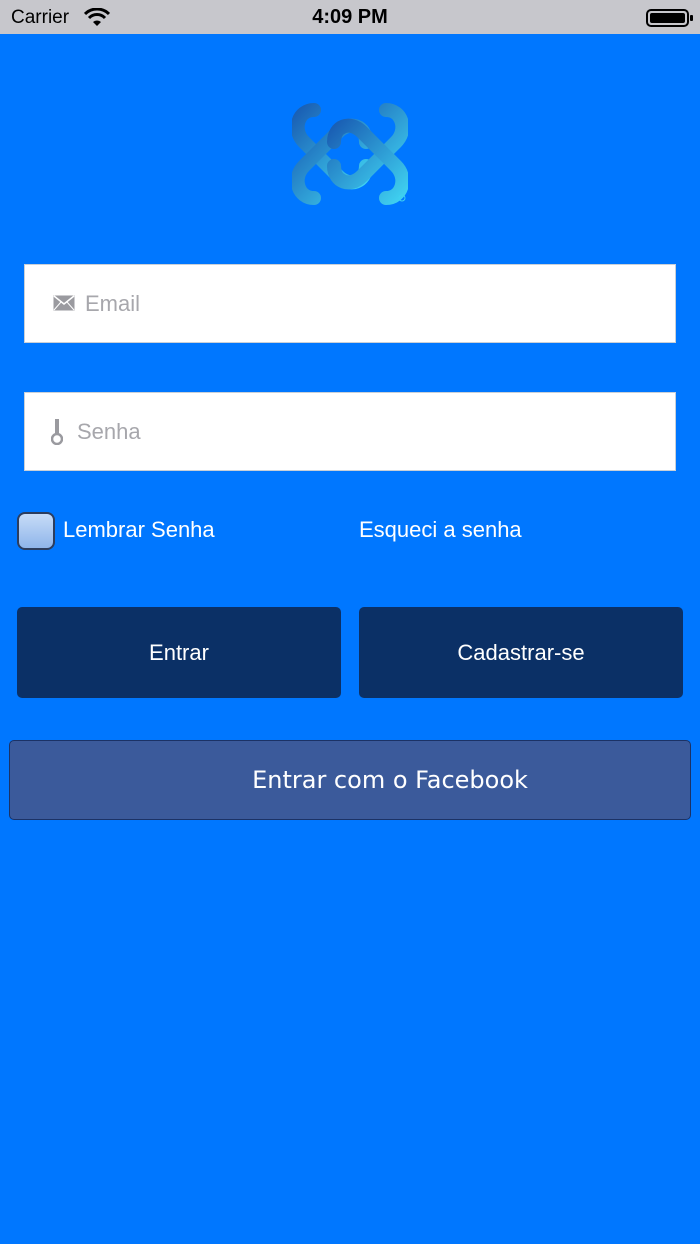 The image size is (700, 1244). What do you see at coordinates (139, 529) in the screenshot?
I see `remember-password-label: Lembrar Senha` at bounding box center [139, 529].